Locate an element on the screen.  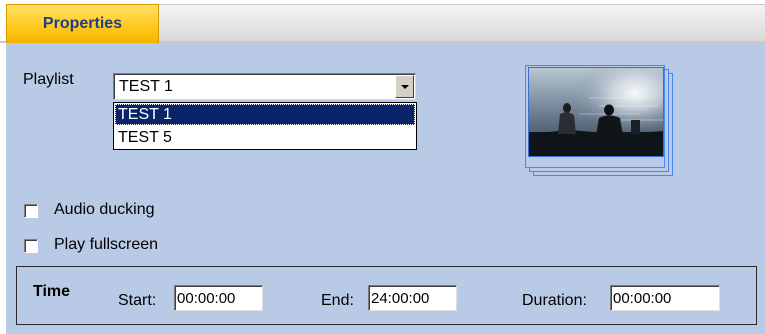
playlist-label: Playlist is located at coordinates (48, 79).